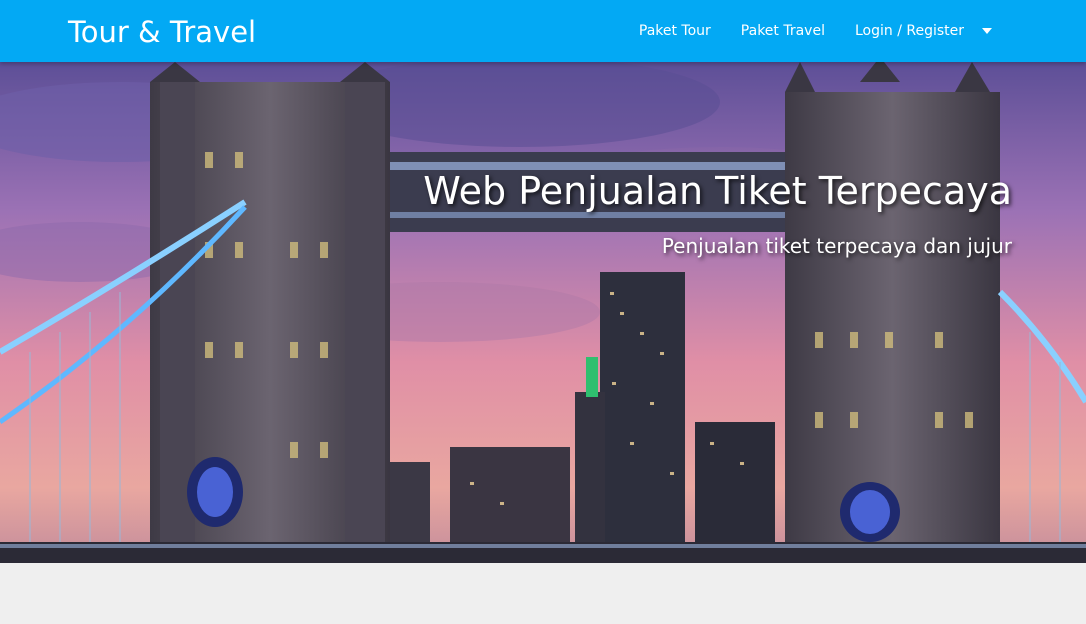 This screenshot has height=624, width=1086. Describe the element at coordinates (543, 593) in the screenshot. I see `content-section` at that location.